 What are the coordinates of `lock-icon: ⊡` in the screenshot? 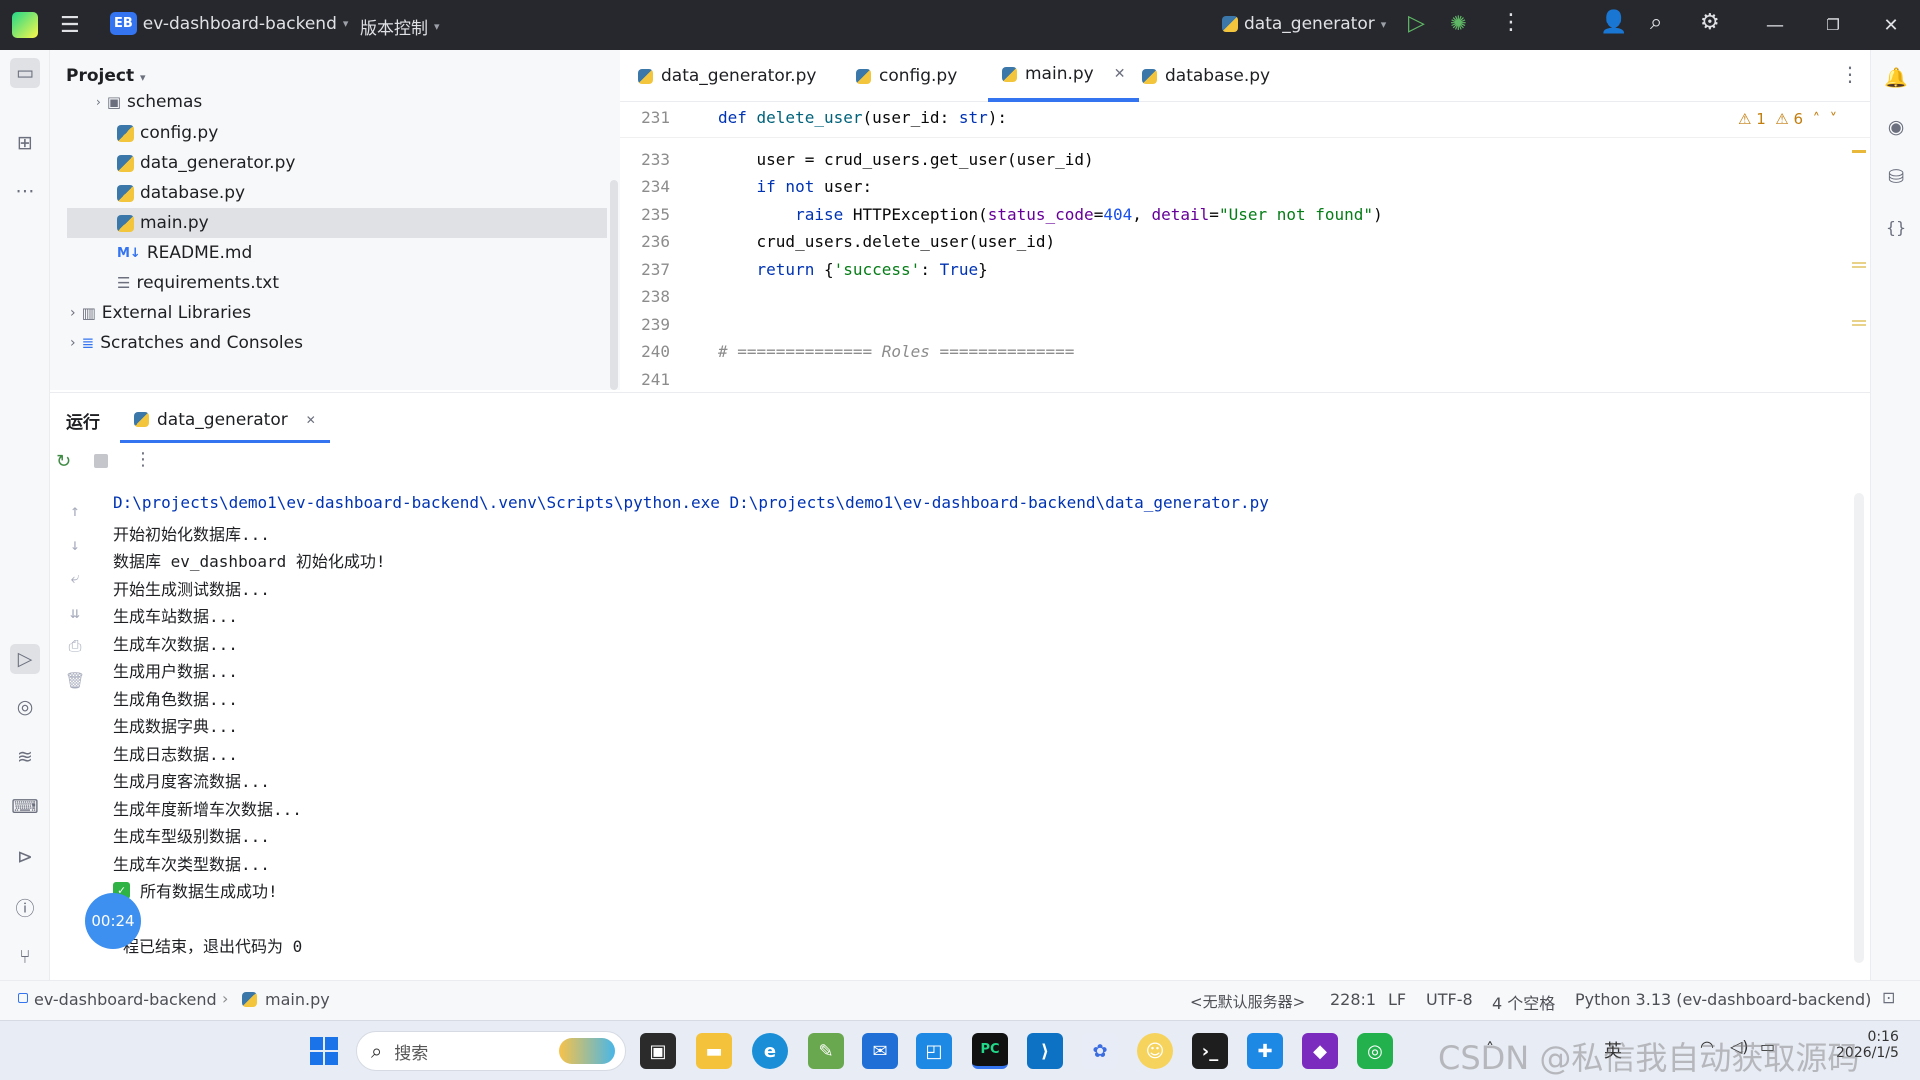 It's located at (1888, 997).